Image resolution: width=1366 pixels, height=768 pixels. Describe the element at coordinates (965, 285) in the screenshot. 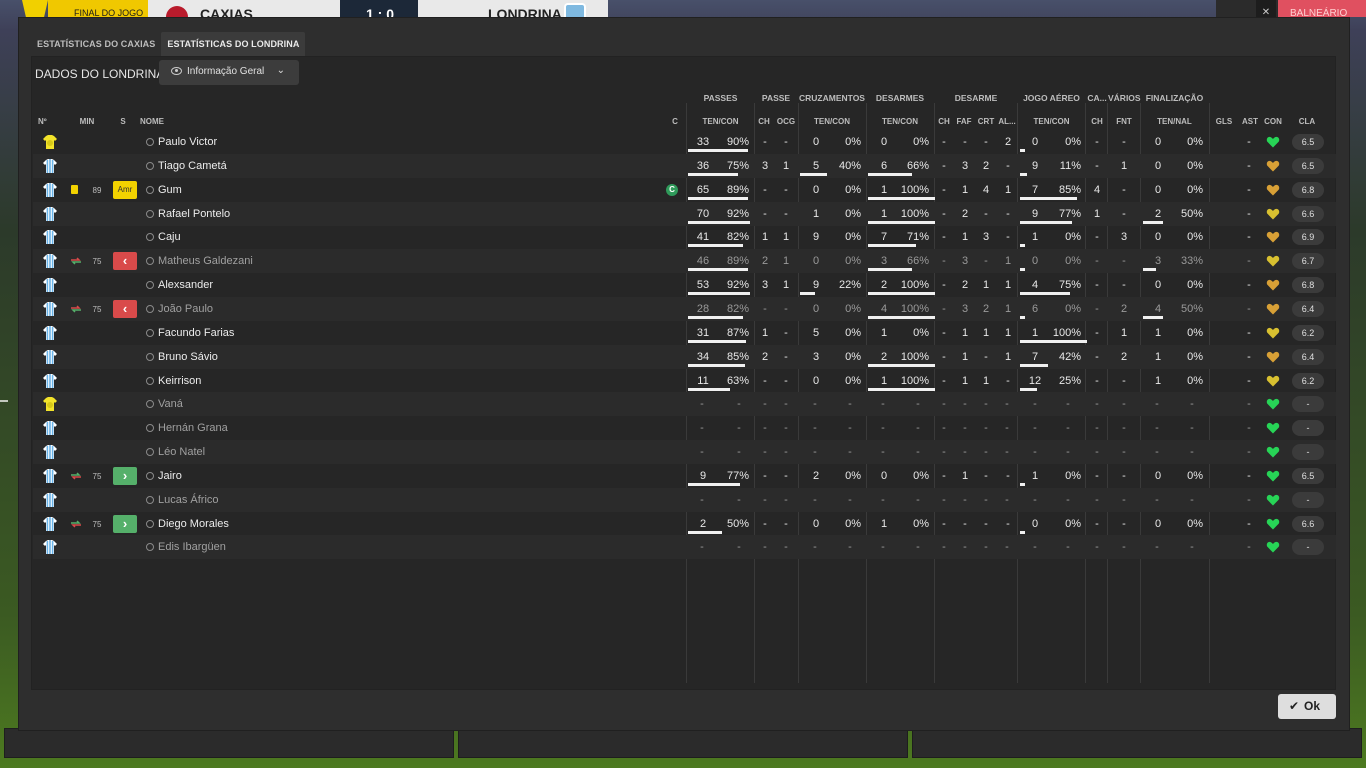

I see `fouls: 2` at that location.